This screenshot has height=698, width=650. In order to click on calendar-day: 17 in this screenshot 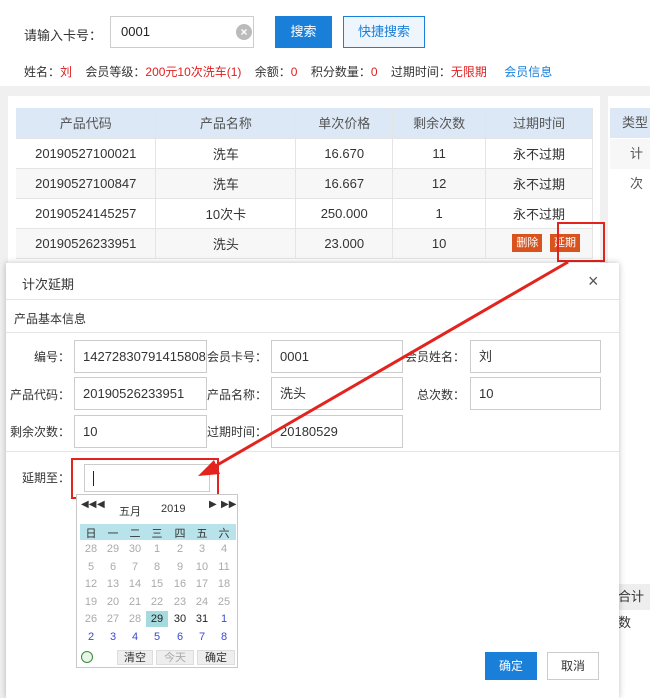, I will do `click(202, 584)`.